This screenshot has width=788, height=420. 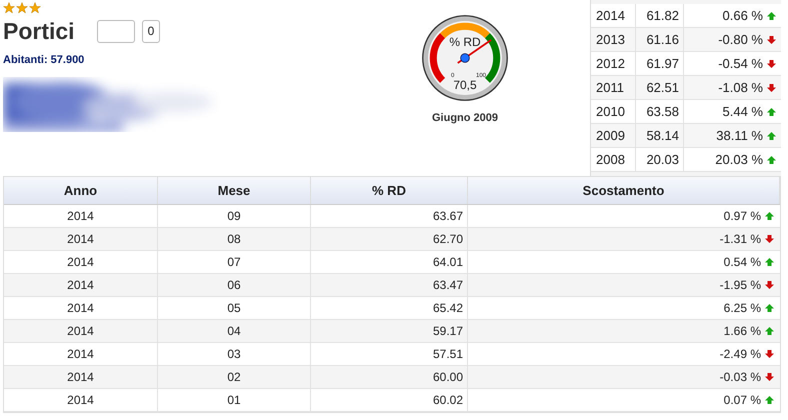 What do you see at coordinates (234, 239) in the screenshot?
I see `table-cell: 08` at bounding box center [234, 239].